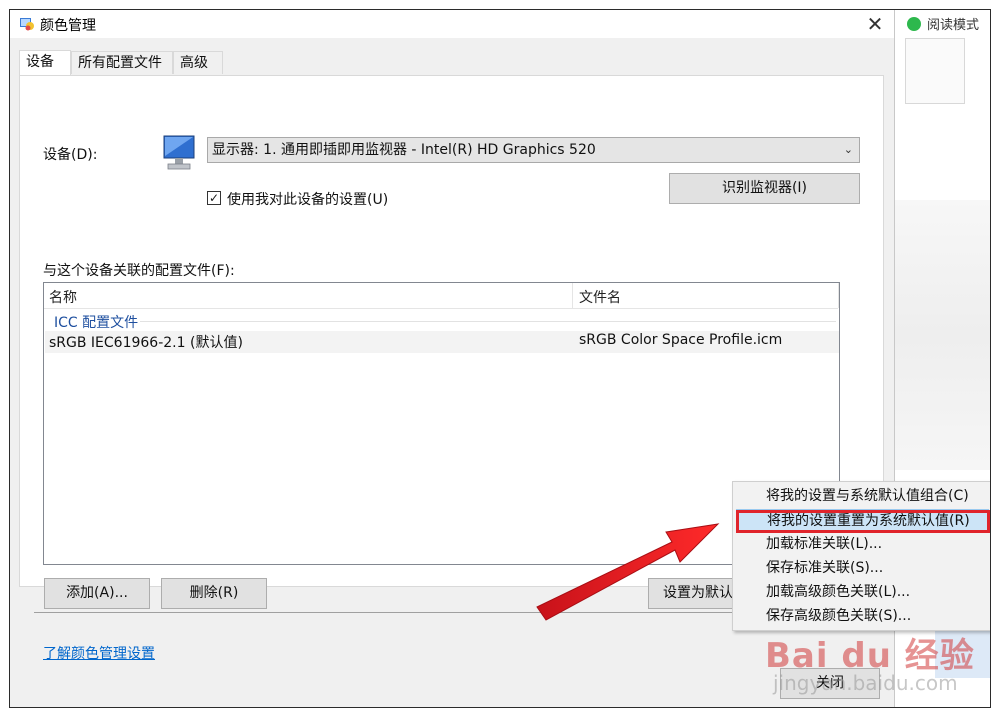 The height and width of the screenshot is (717, 1000). Describe the element at coordinates (628, 572) in the screenshot. I see `annotation-arrow-icon` at that location.